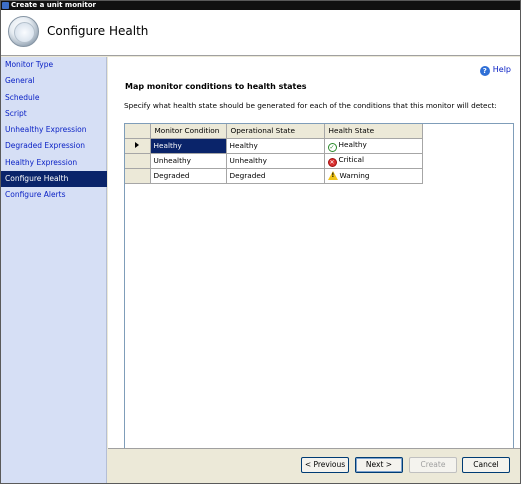 This screenshot has width=521, height=484. What do you see at coordinates (54, 114) in the screenshot?
I see `sidebar-item-script: Script` at bounding box center [54, 114].